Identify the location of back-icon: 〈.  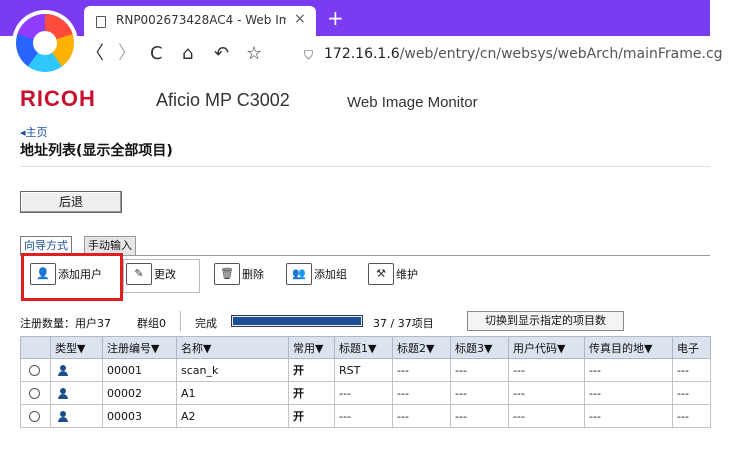
(95, 54).